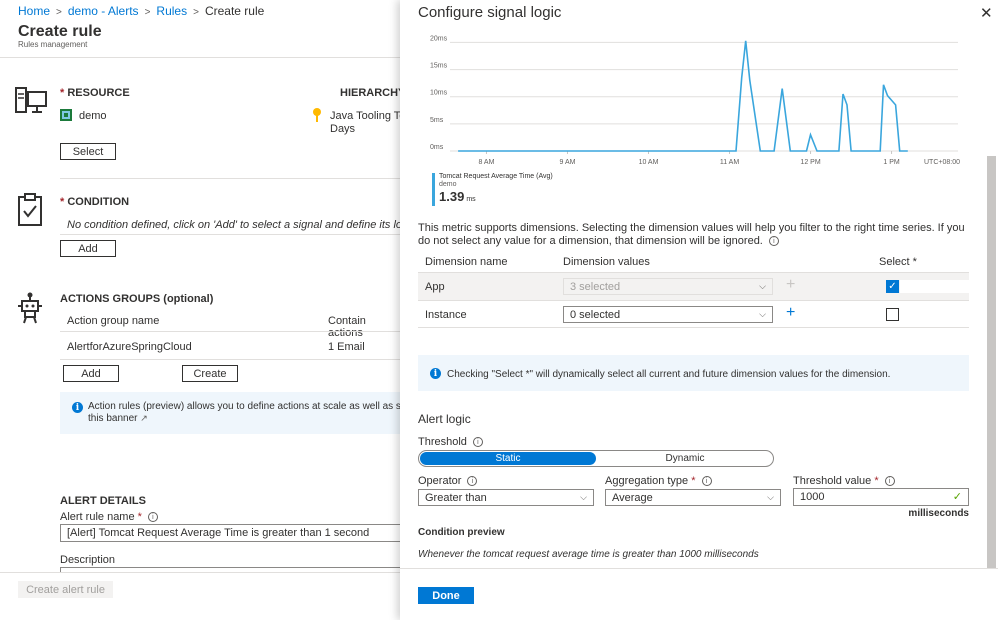 The image size is (998, 620). What do you see at coordinates (113, 418) in the screenshot?
I see `banner-text-line2-label: this banner` at bounding box center [113, 418].